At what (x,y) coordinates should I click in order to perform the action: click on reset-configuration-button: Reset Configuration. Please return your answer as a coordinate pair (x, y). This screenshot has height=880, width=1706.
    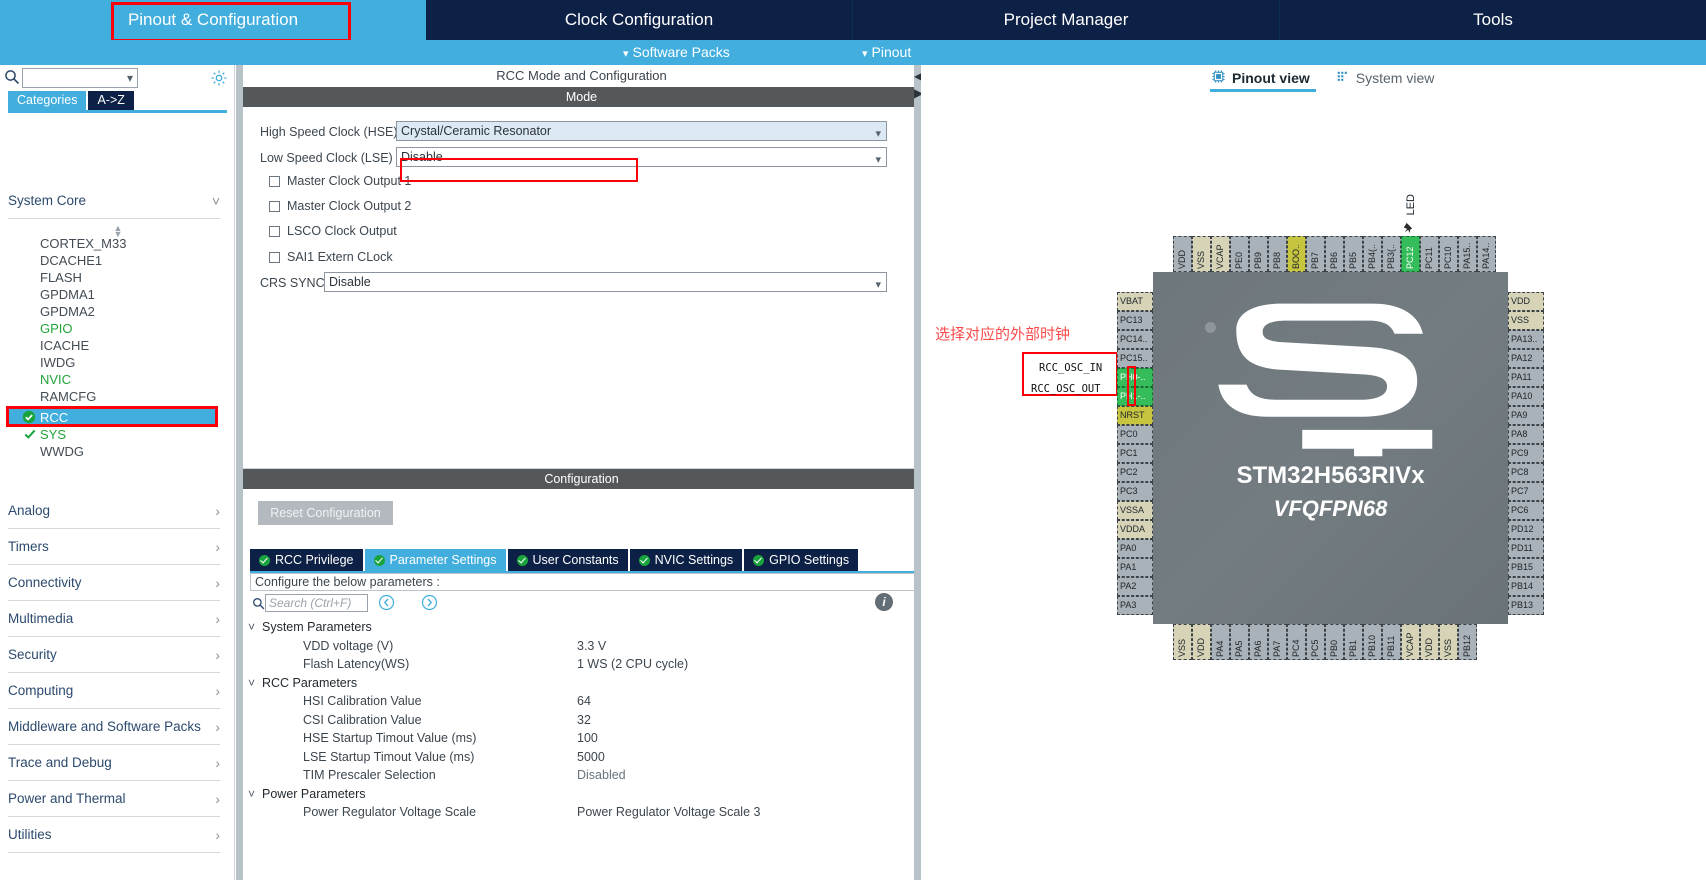
    Looking at the image, I should click on (325, 513).